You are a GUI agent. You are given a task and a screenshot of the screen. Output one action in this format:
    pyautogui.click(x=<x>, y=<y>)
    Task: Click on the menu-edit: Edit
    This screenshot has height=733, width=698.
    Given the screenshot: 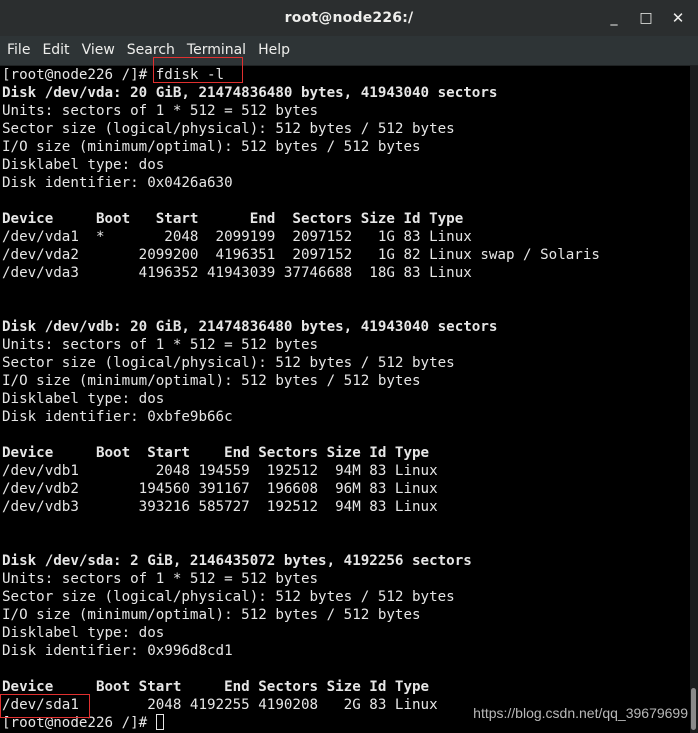 What is the action you would take?
    pyautogui.click(x=55, y=50)
    